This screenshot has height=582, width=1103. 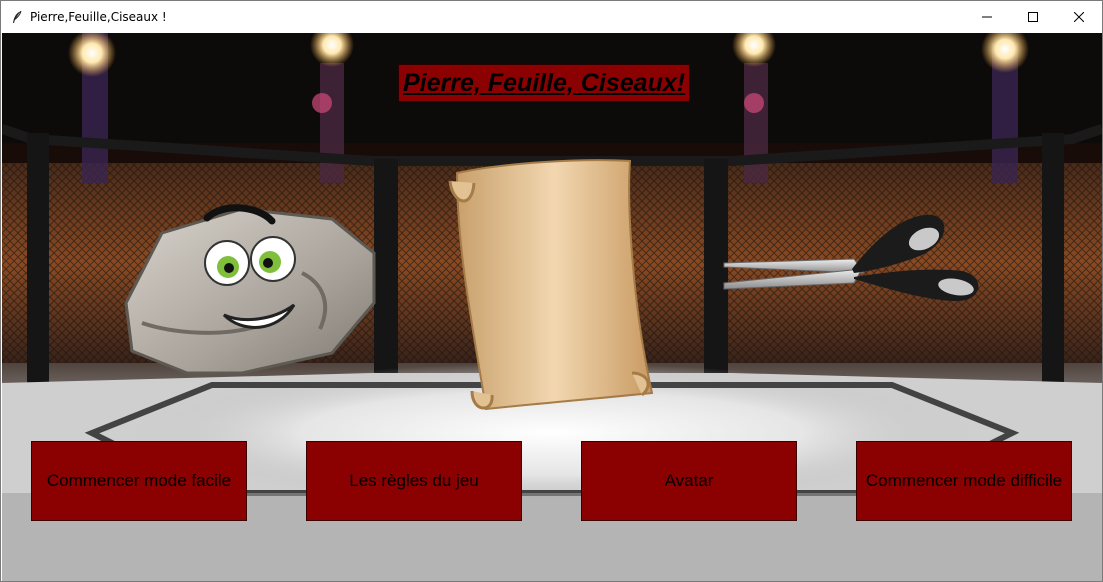 I want to click on minimize-icon, so click(x=987, y=16).